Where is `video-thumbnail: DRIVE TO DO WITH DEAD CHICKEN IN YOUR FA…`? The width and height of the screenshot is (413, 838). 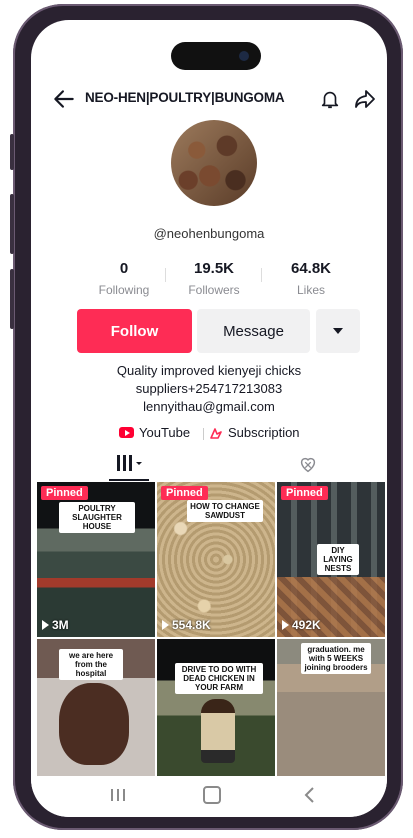 video-thumbnail: DRIVE TO DO WITH DEAD CHICKEN IN YOUR FA… is located at coordinates (216, 708).